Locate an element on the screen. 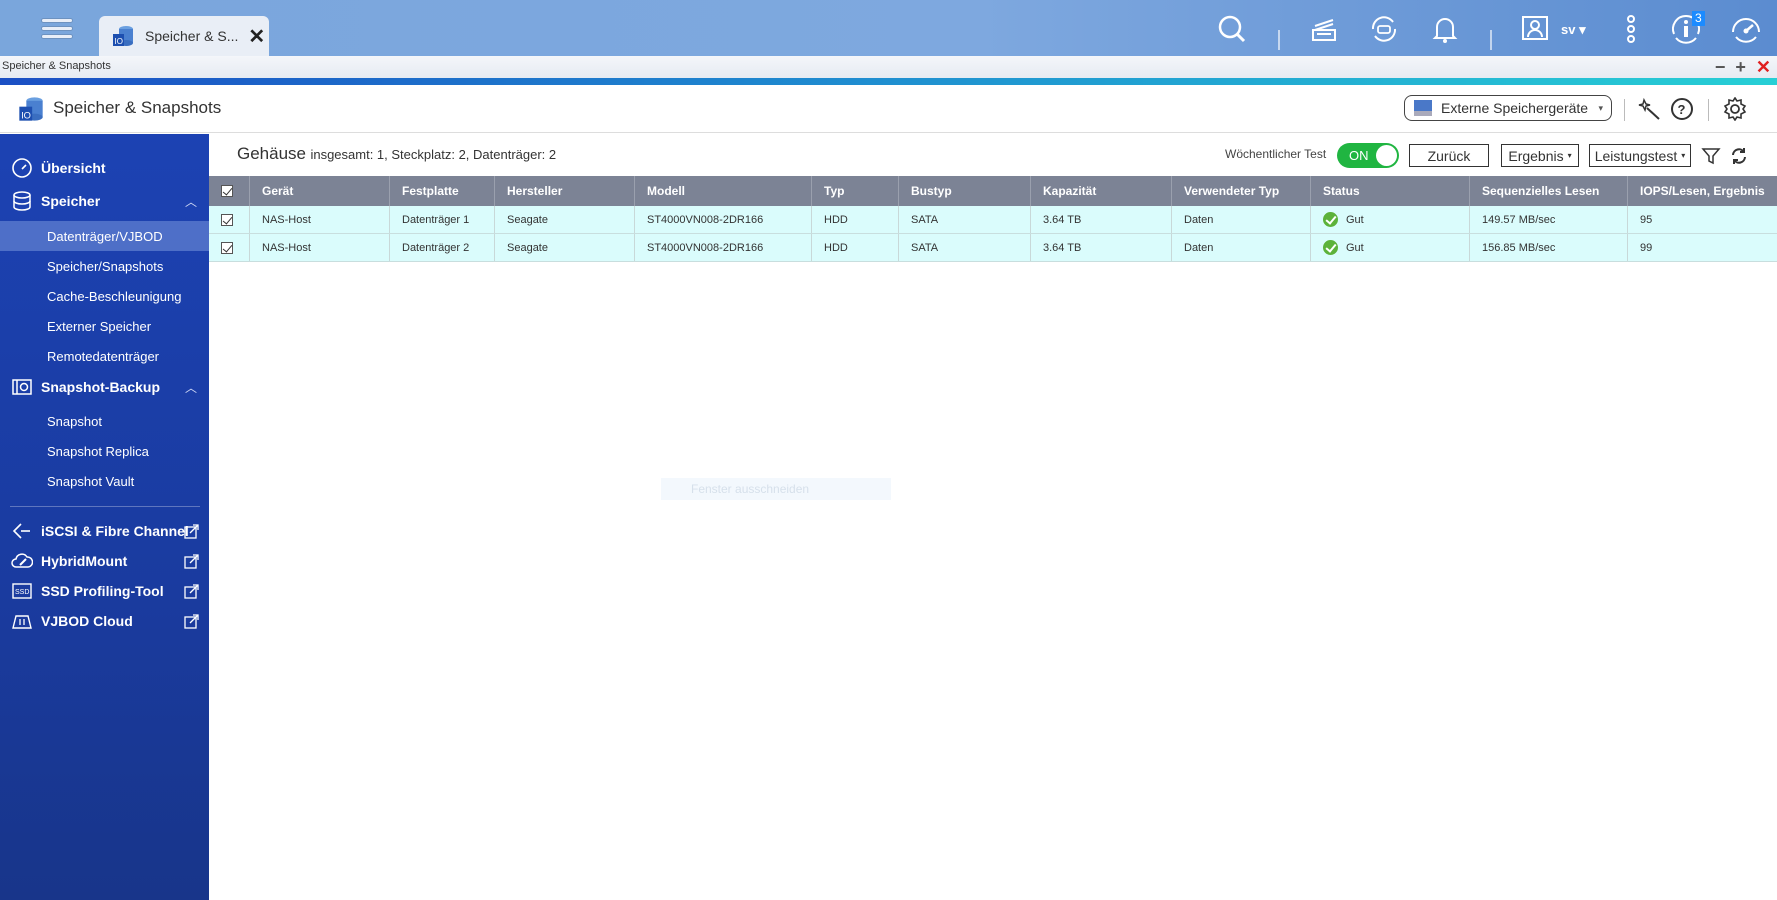  sidebar-item-external-storage: Externer Speicher is located at coordinates (104, 326).